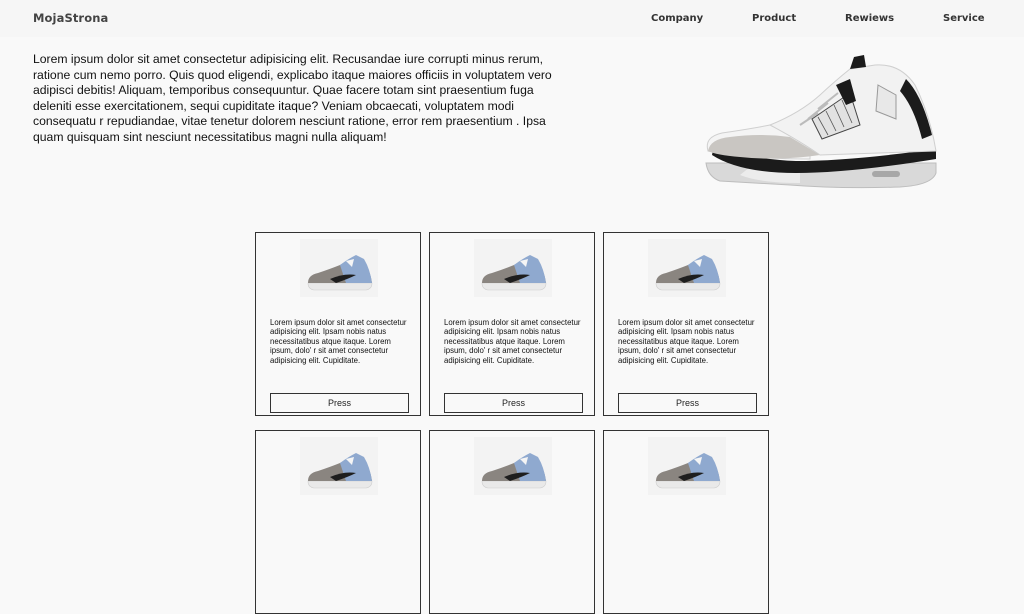 The height and width of the screenshot is (614, 1024). I want to click on hero-sneaker-image, so click(820, 125).